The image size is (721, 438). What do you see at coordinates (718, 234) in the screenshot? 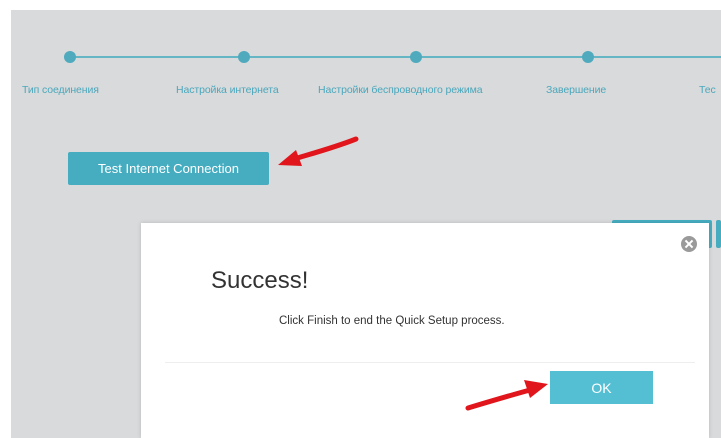
I see `hidden-next-button` at bounding box center [718, 234].